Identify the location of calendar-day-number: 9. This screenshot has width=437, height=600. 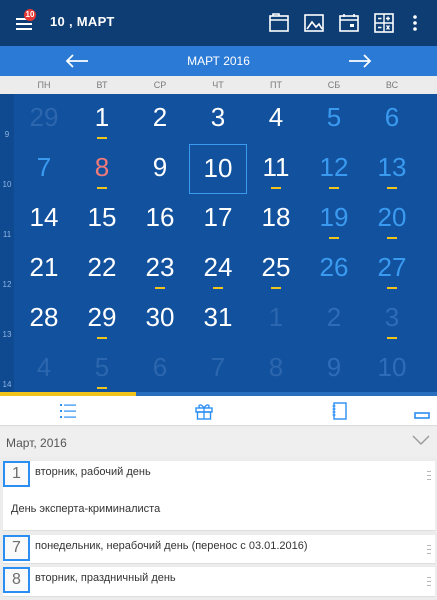
(160, 167).